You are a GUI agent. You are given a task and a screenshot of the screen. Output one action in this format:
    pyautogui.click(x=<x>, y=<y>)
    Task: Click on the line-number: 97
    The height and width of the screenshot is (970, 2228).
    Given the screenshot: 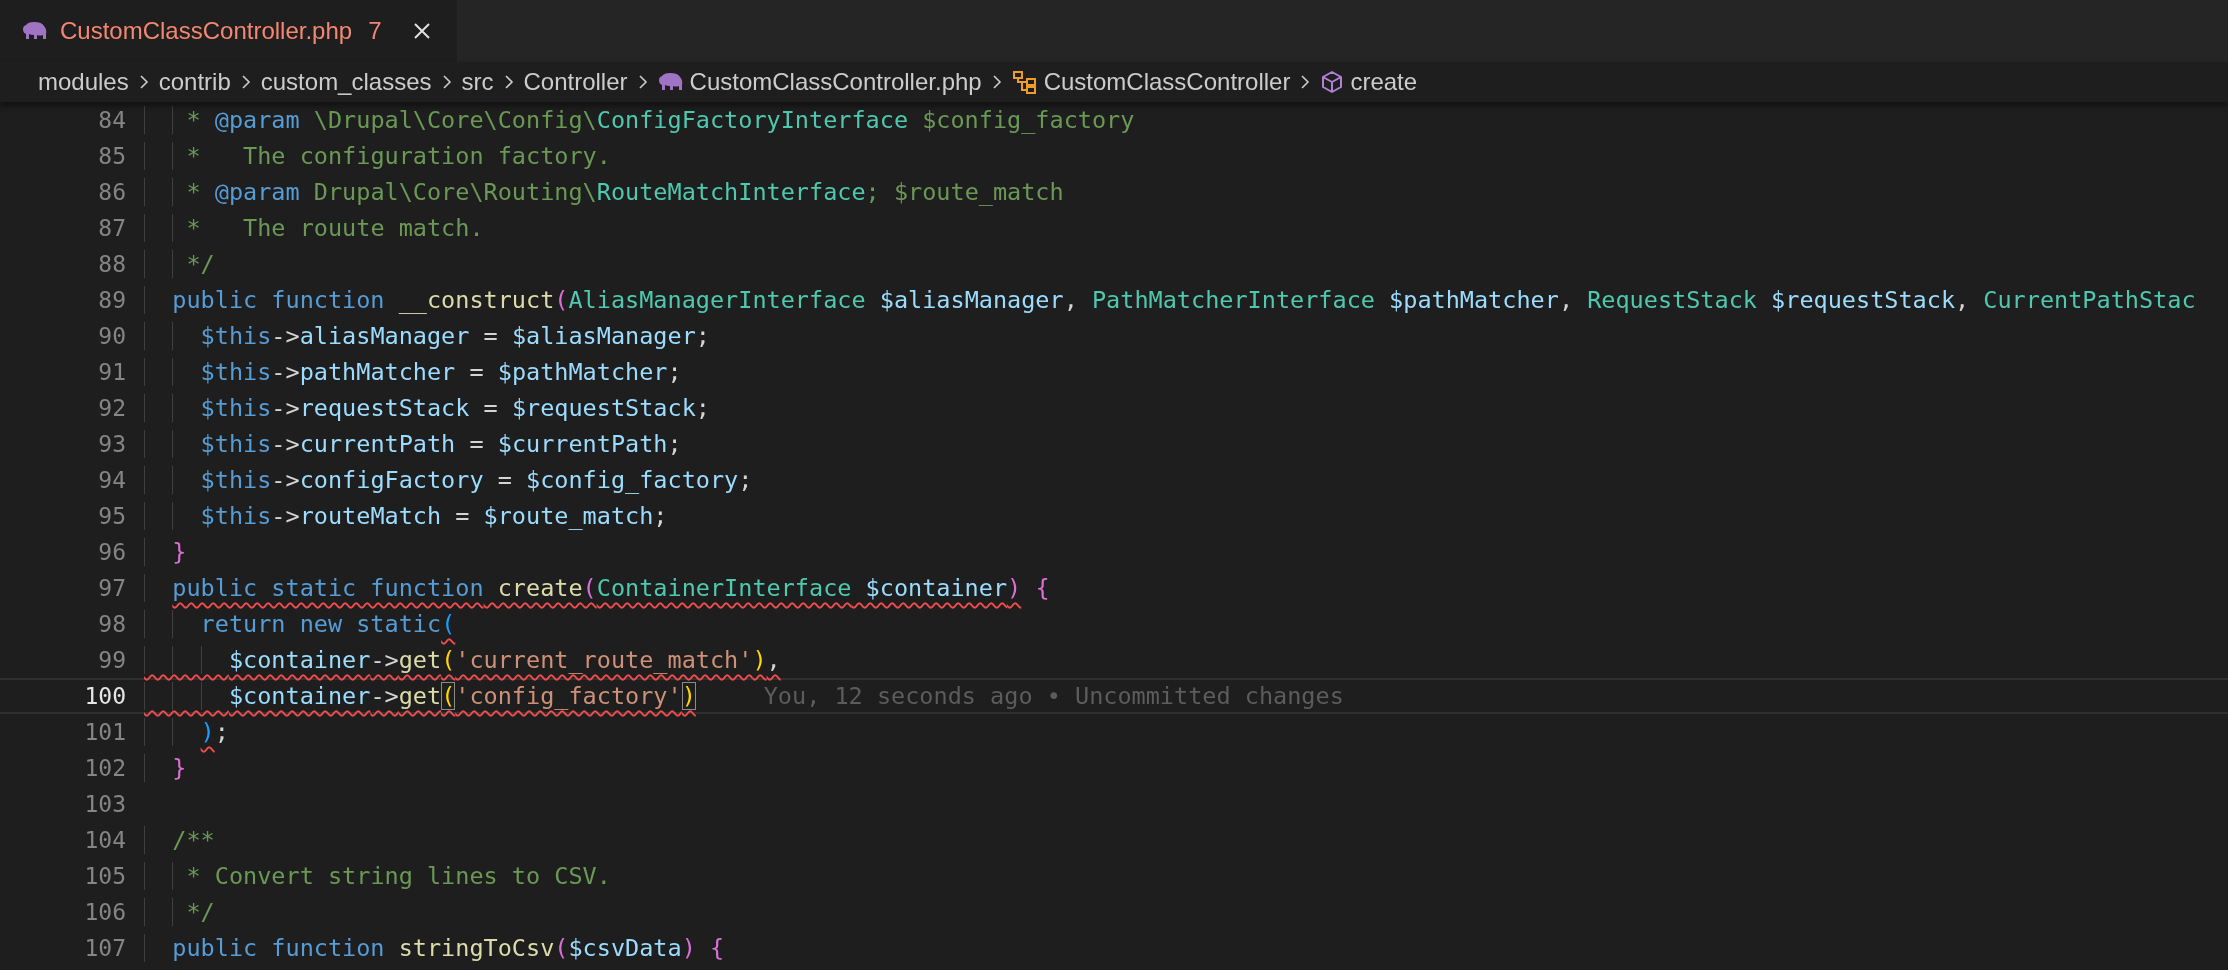 What is the action you would take?
    pyautogui.click(x=111, y=588)
    